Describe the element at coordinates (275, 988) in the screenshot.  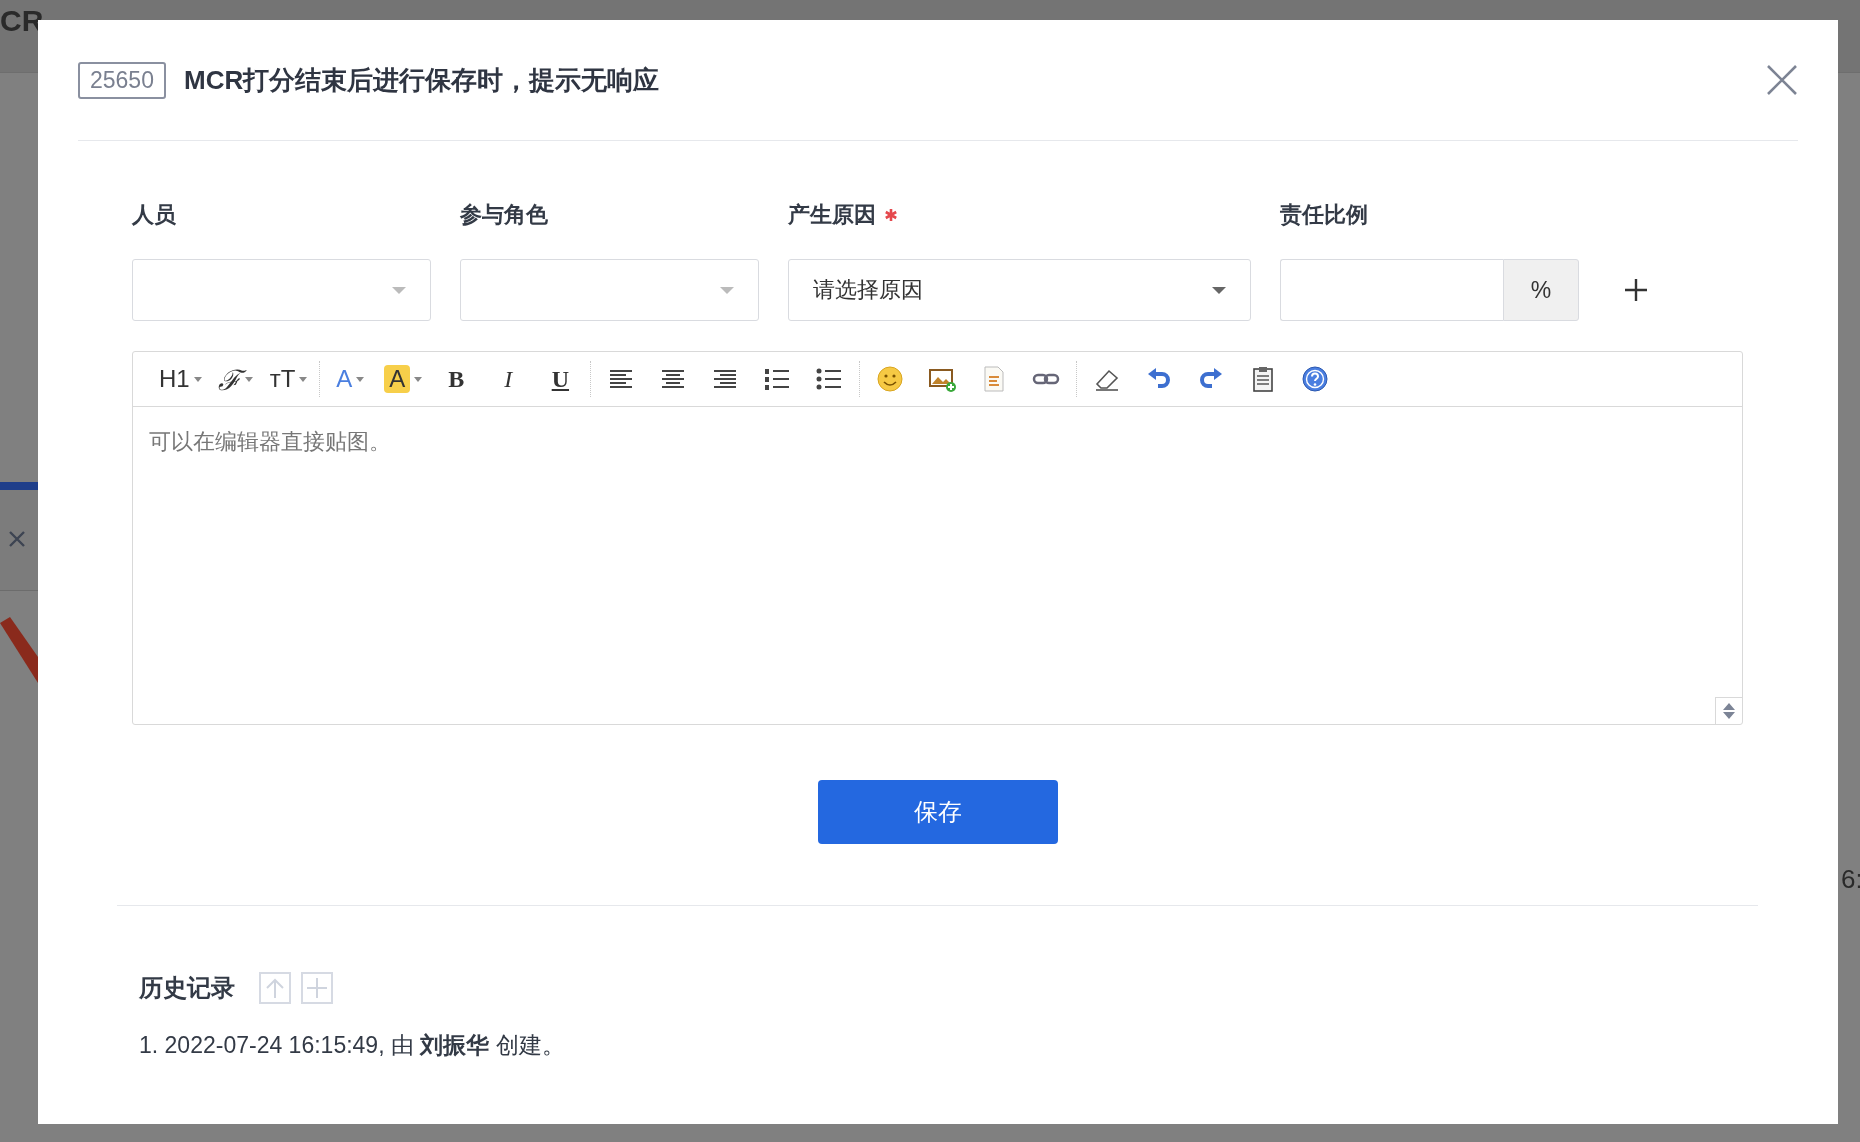
I see `up-arrow-icon` at that location.